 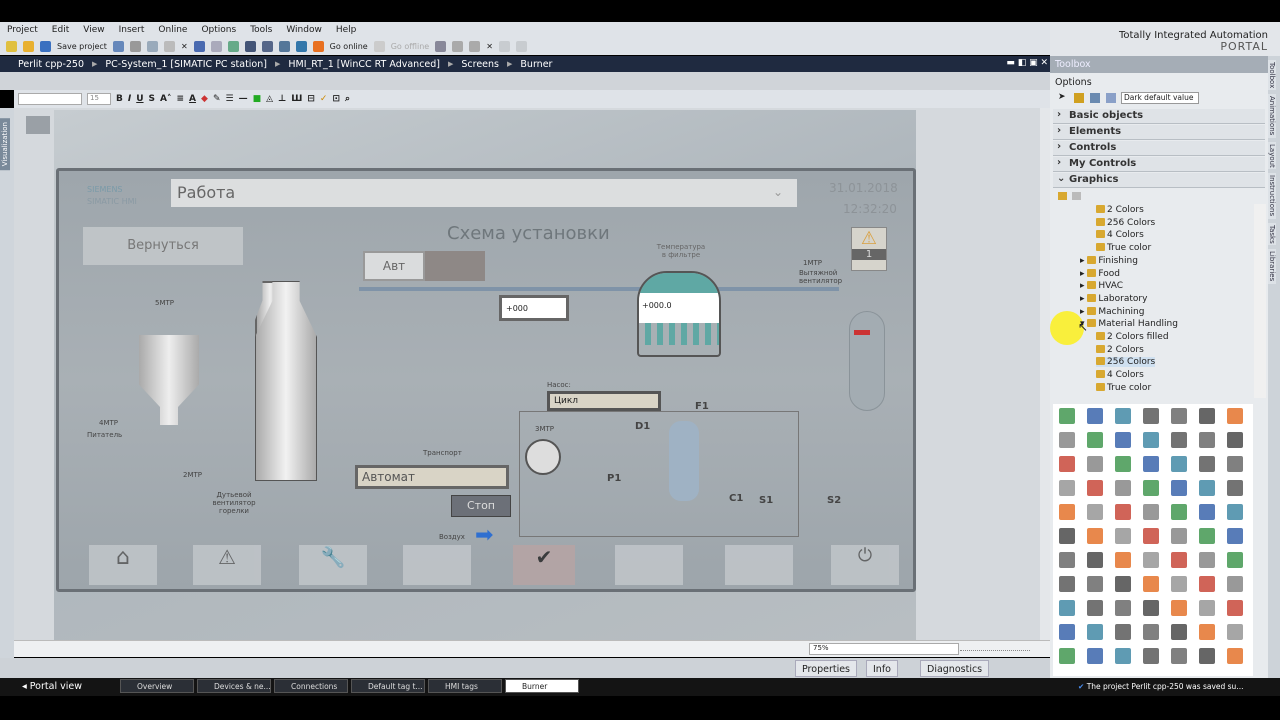 I want to click on save-project-button: Save project, so click(x=82, y=46).